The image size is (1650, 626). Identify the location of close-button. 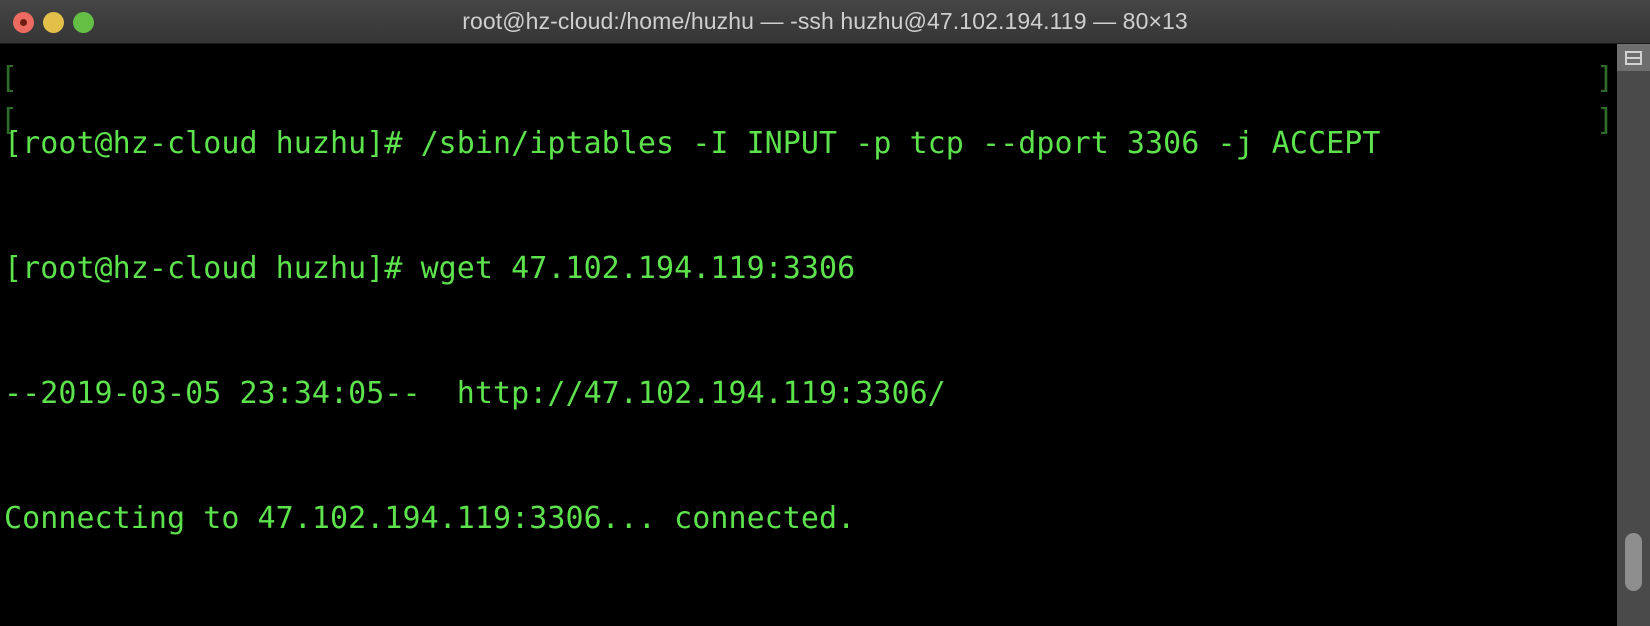
(23, 22).